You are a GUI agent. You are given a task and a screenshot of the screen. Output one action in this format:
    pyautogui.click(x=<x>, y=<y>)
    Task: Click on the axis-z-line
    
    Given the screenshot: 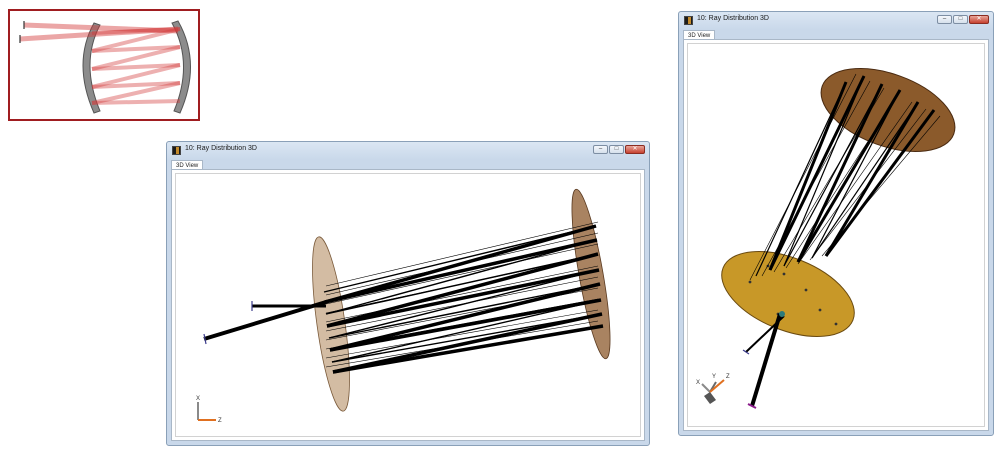 What is the action you would take?
    pyautogui.click(x=717, y=386)
    